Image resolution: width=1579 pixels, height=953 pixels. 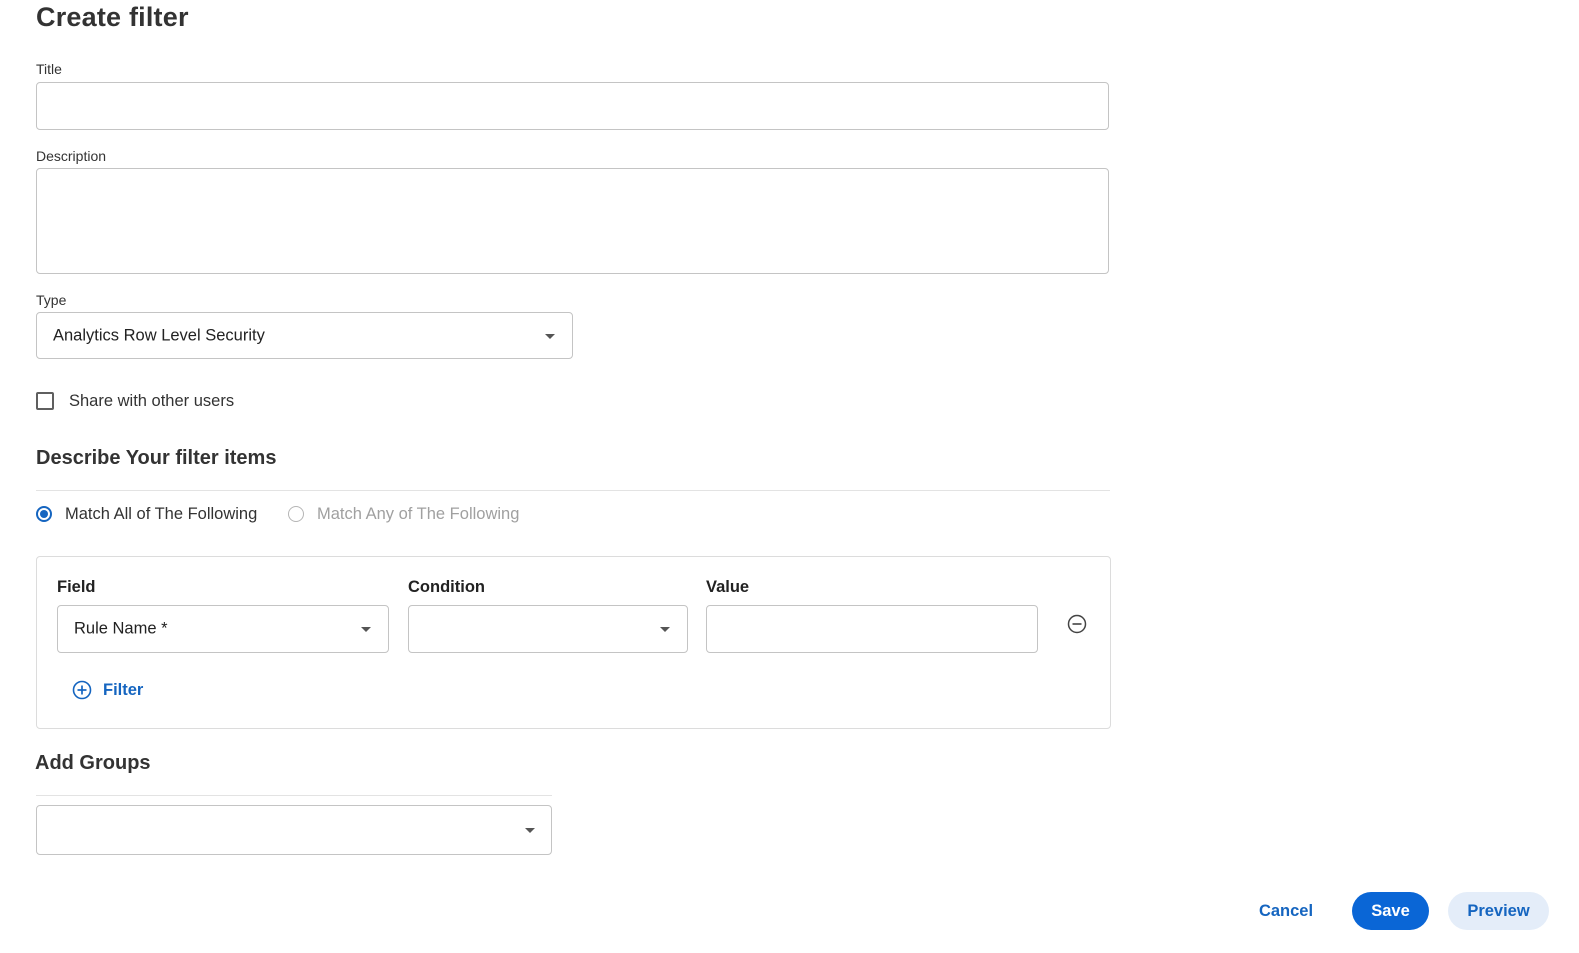 I want to click on add-filter-button: Filter, so click(x=107, y=690).